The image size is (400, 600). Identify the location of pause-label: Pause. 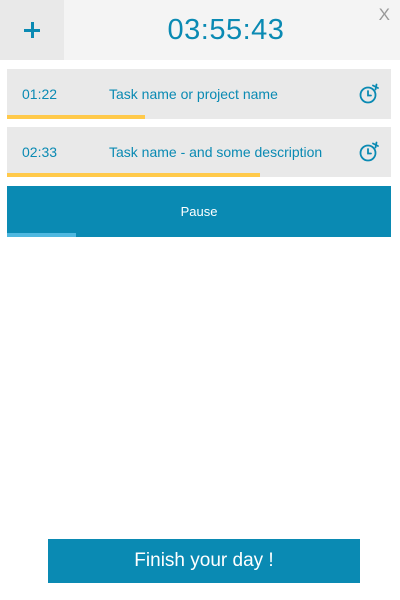
(199, 211).